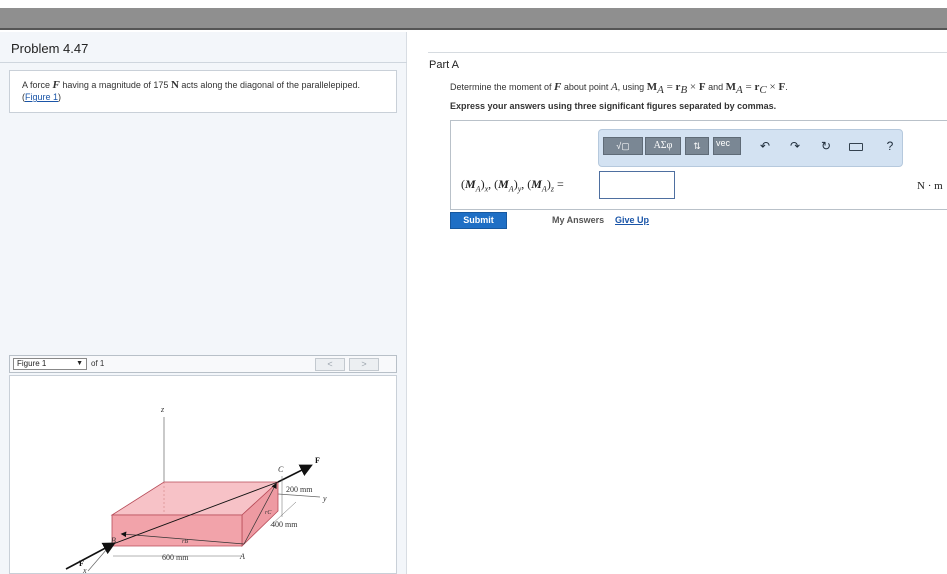 This screenshot has width=947, height=574. I want to click on figure-link: Figure 1, so click(41, 97).